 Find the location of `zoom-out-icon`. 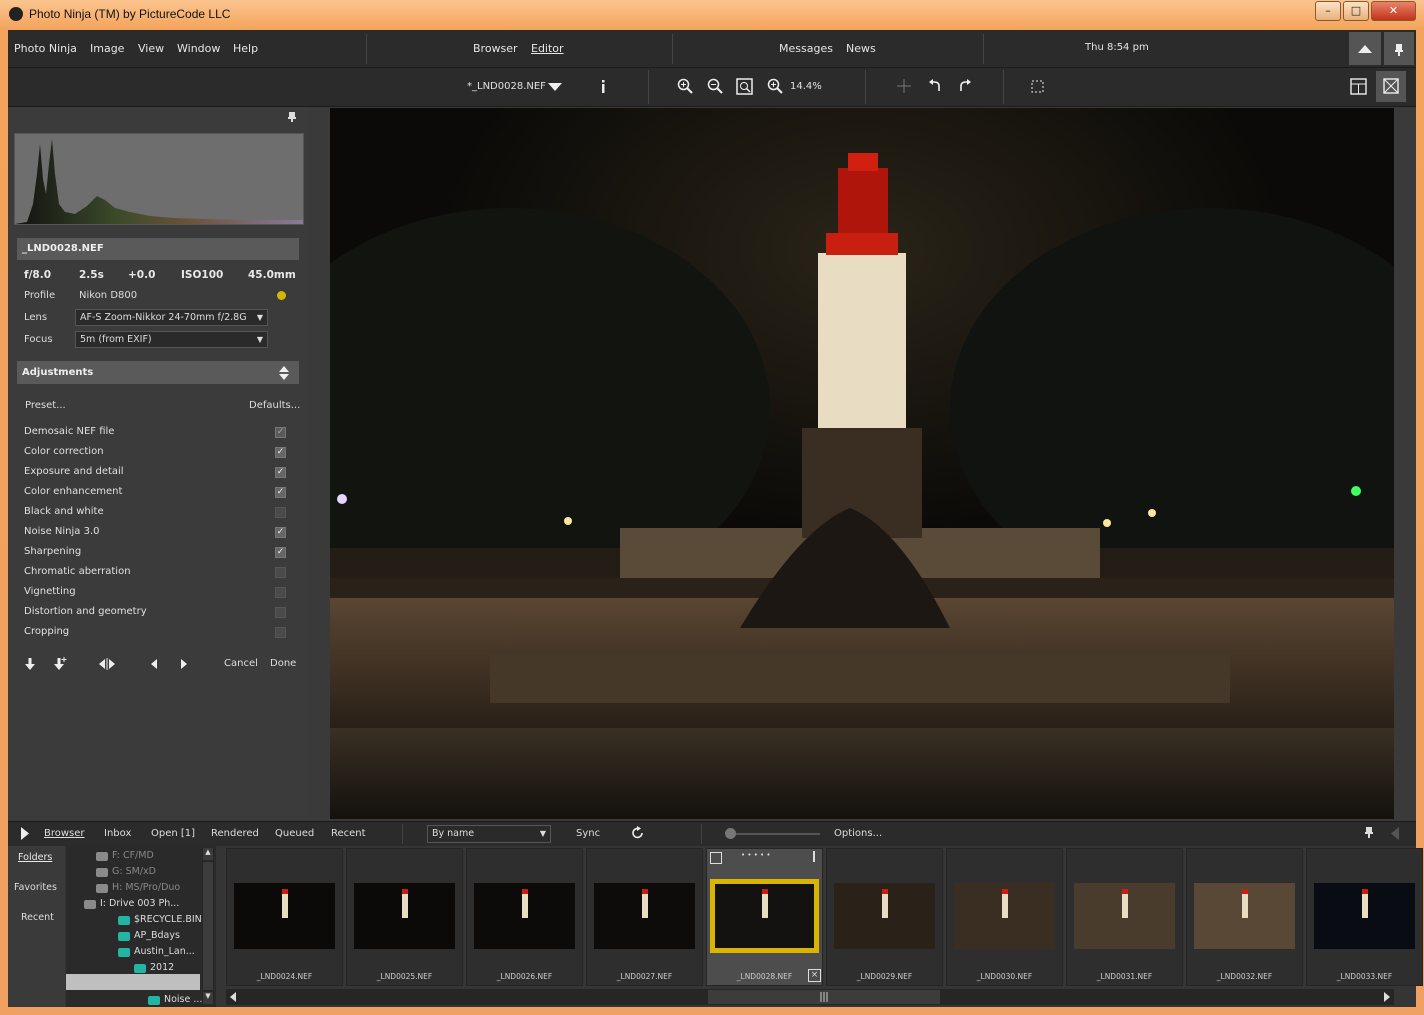

zoom-out-icon is located at coordinates (715, 86).